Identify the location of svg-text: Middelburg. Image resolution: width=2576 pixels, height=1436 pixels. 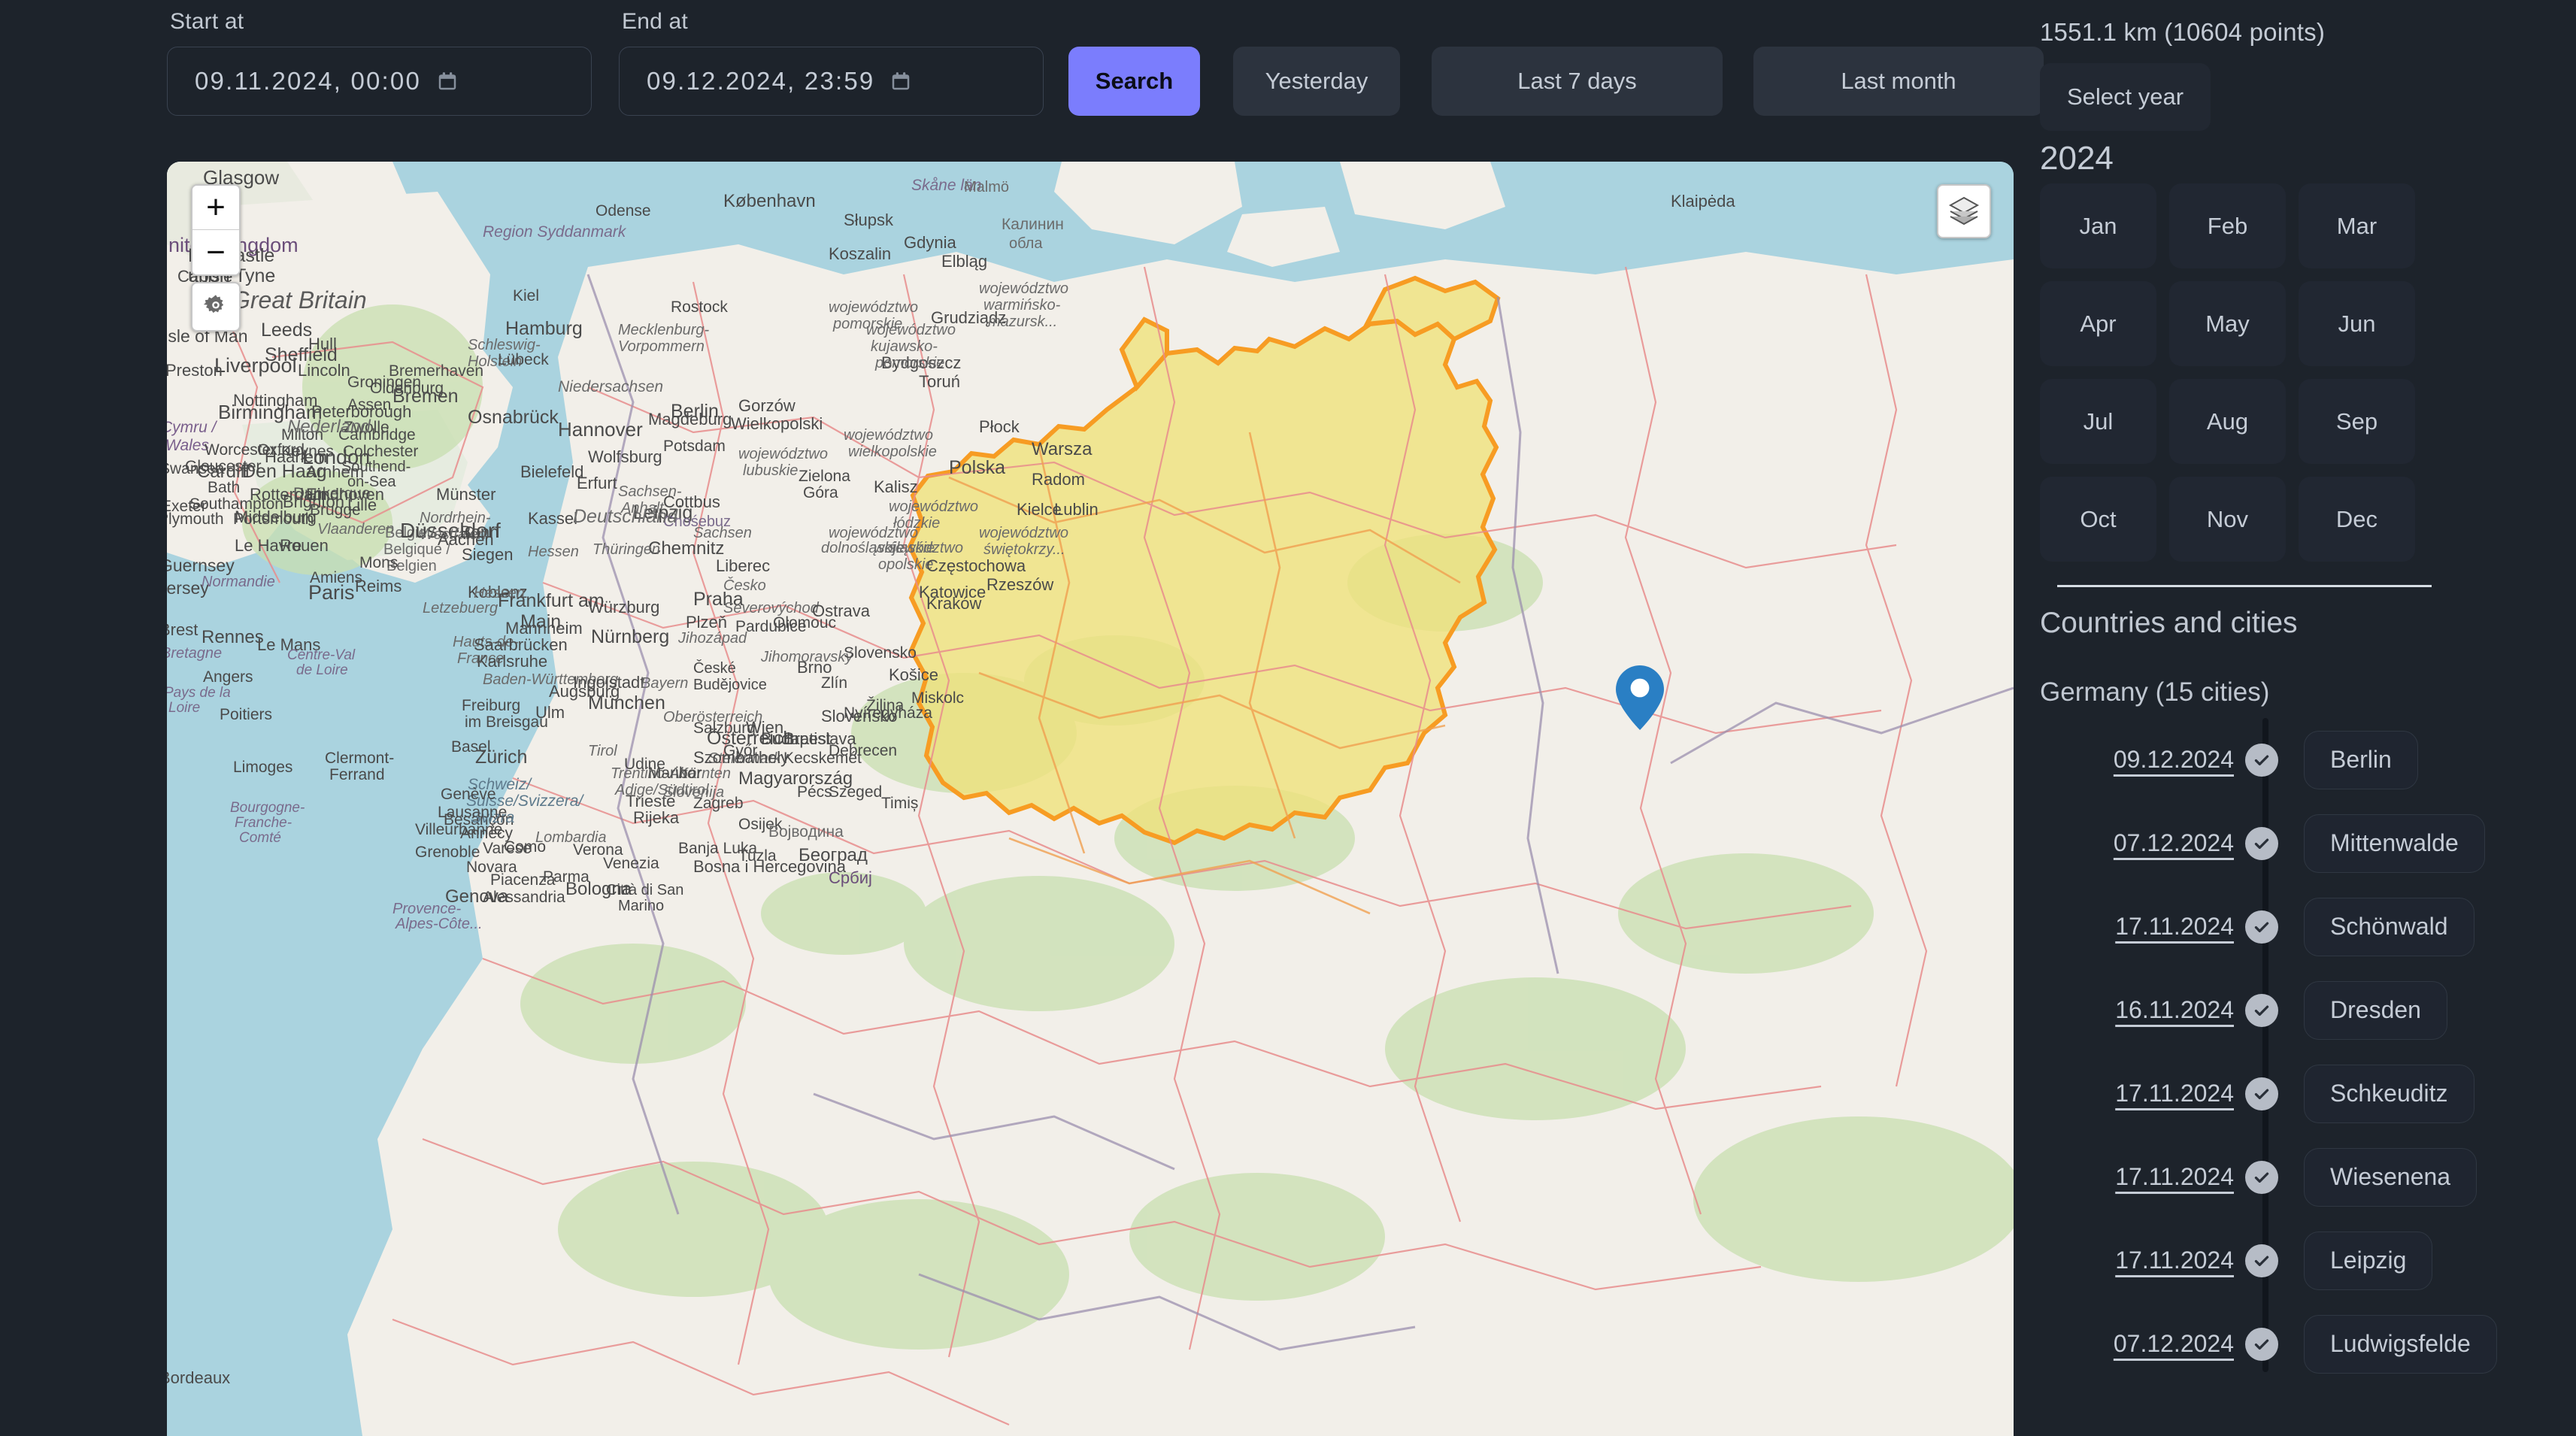
(276, 516).